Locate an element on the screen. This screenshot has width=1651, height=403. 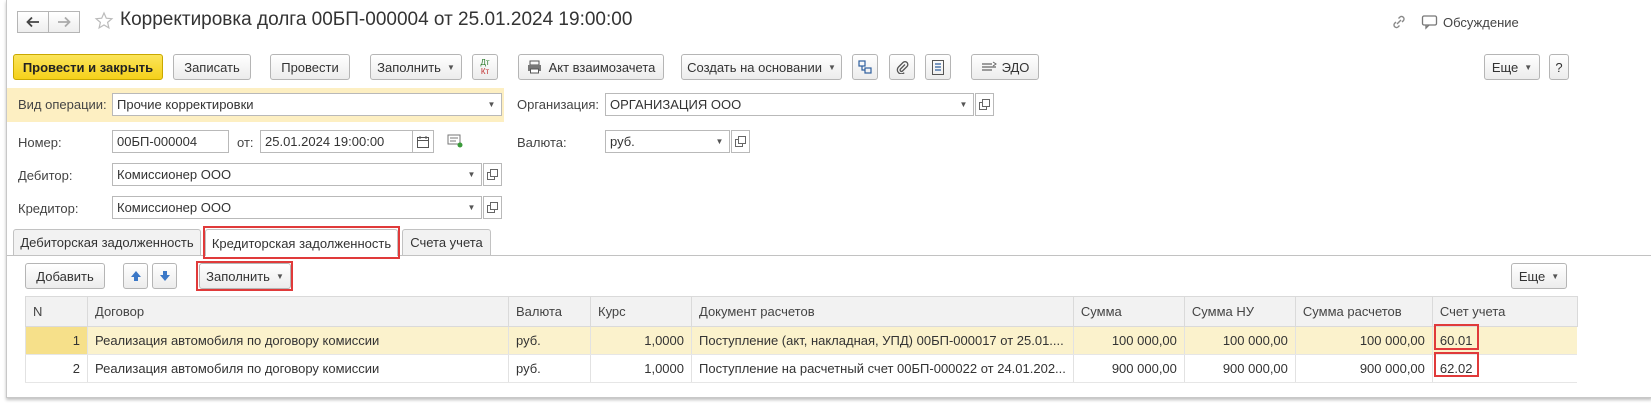
date-field: 25.01.2024 19:00:00 is located at coordinates (336, 141).